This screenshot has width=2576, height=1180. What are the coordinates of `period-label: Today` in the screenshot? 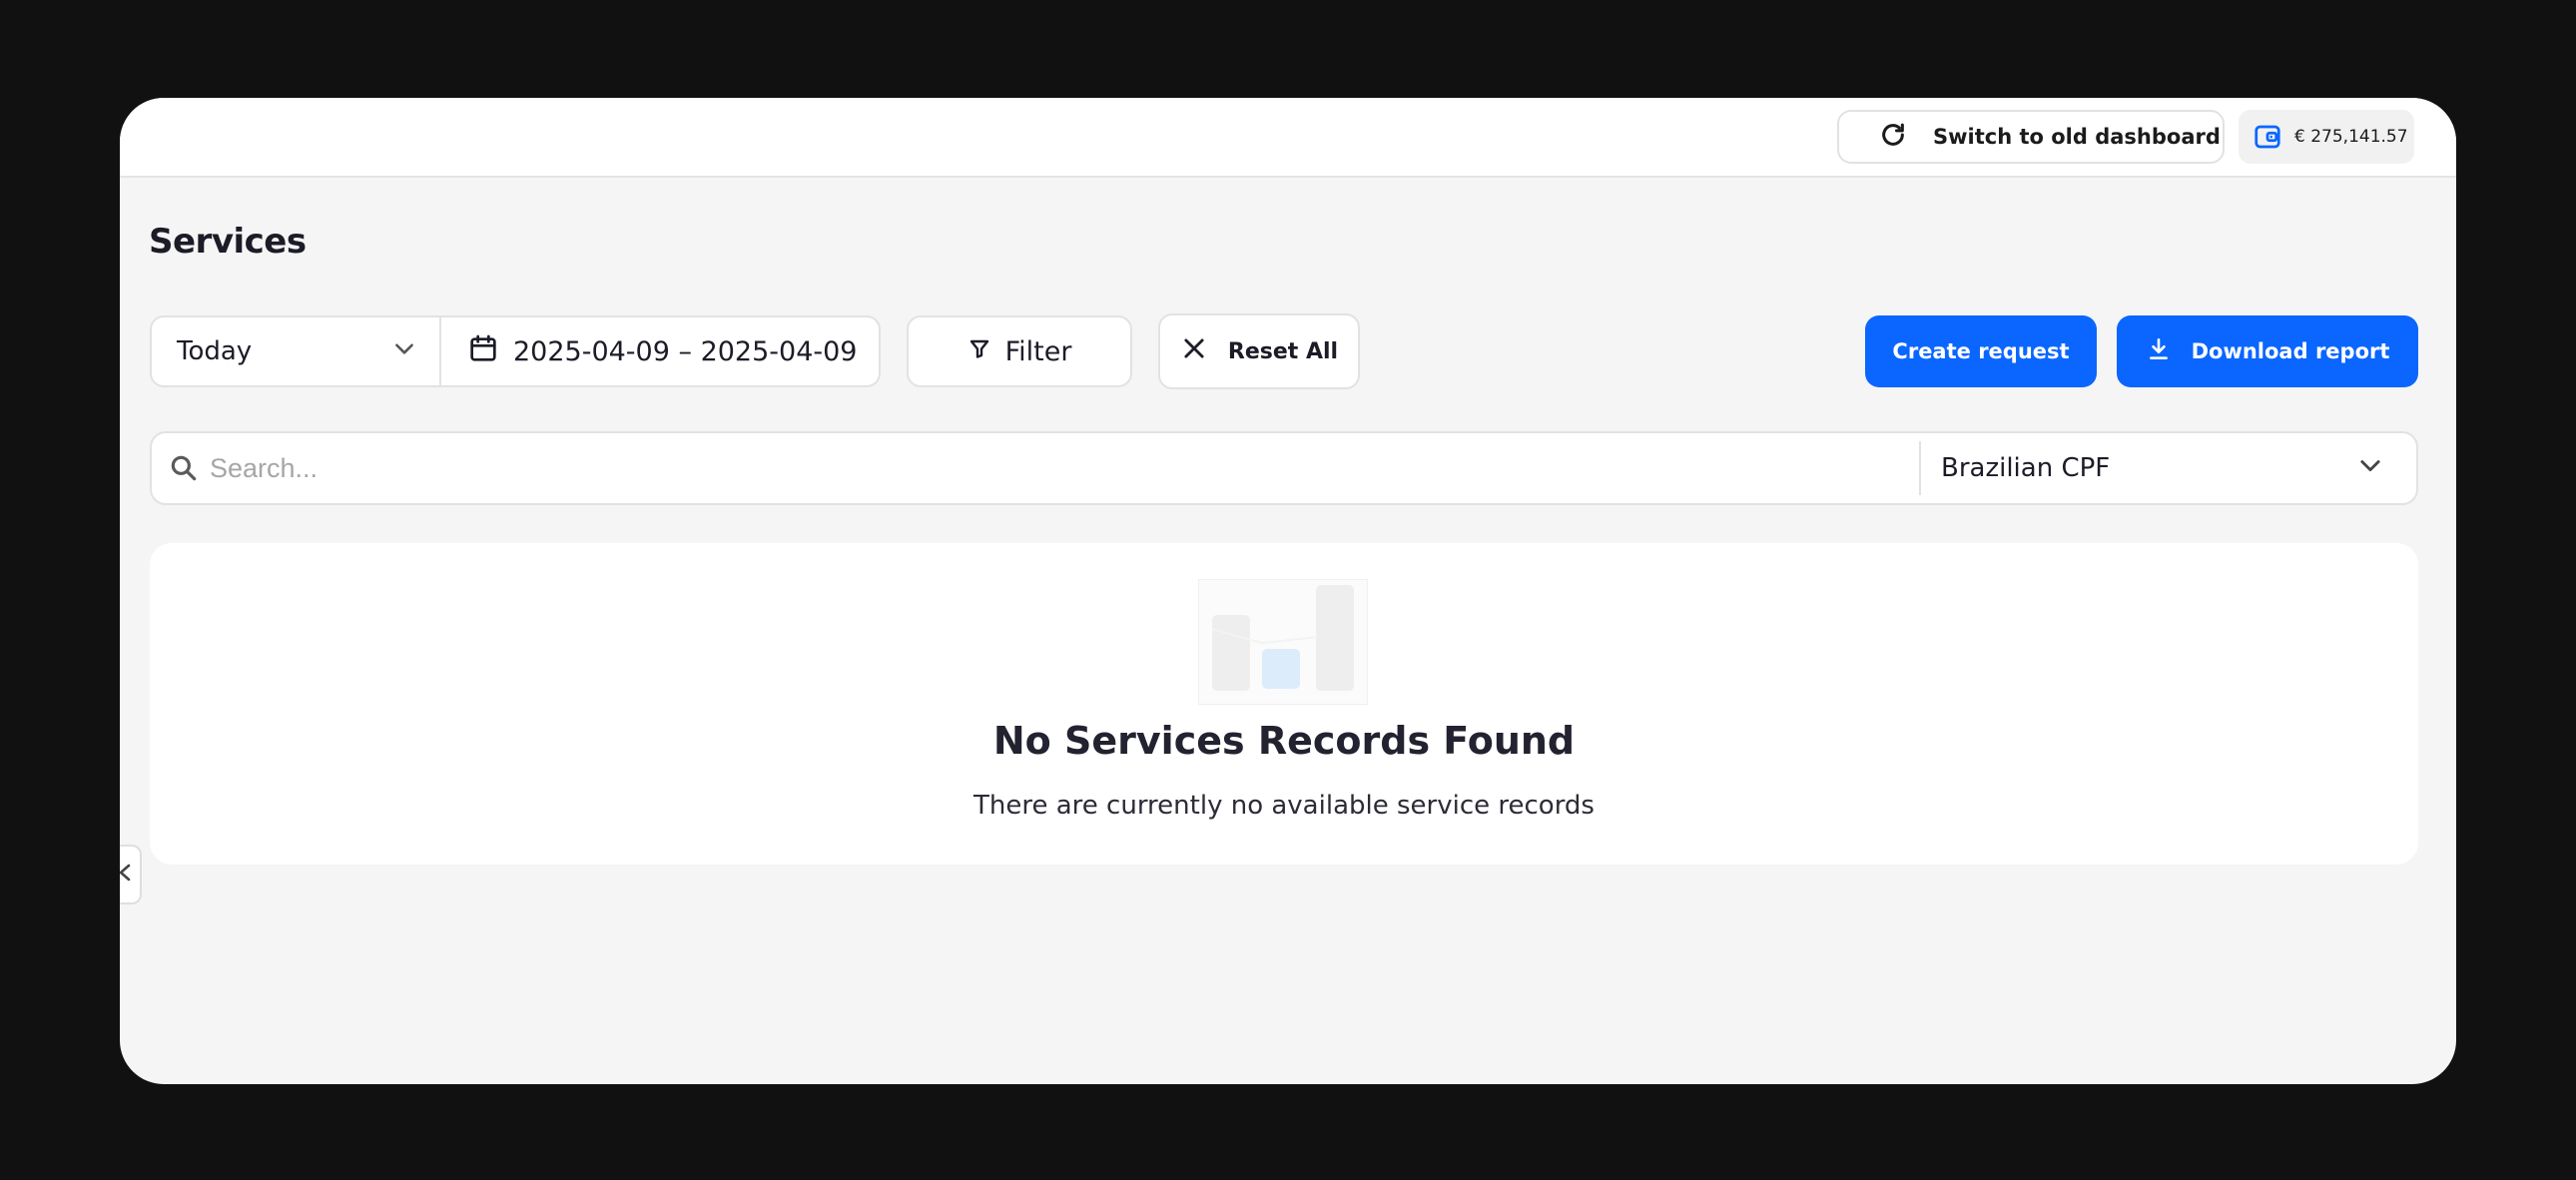 It's located at (215, 351).